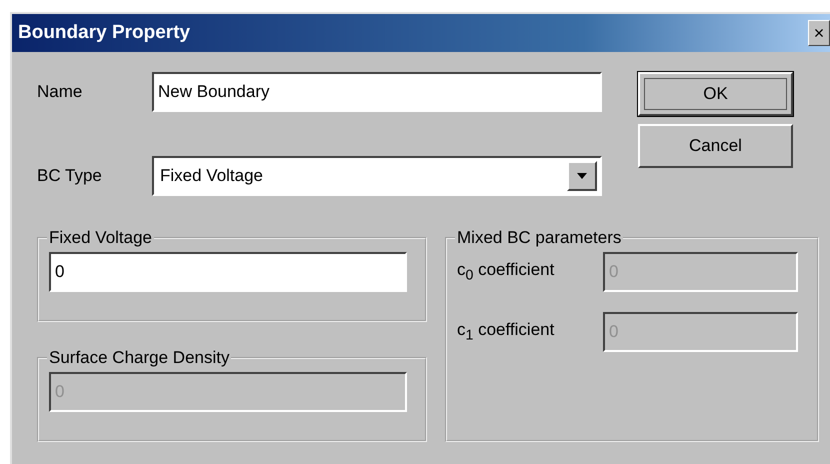  I want to click on group-title: Mixed BC parameters, so click(539, 238).